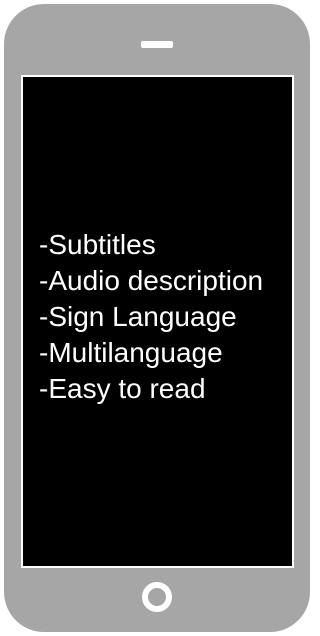  Describe the element at coordinates (97, 244) in the screenshot. I see `feature-subtitles: -Subtitles` at that location.